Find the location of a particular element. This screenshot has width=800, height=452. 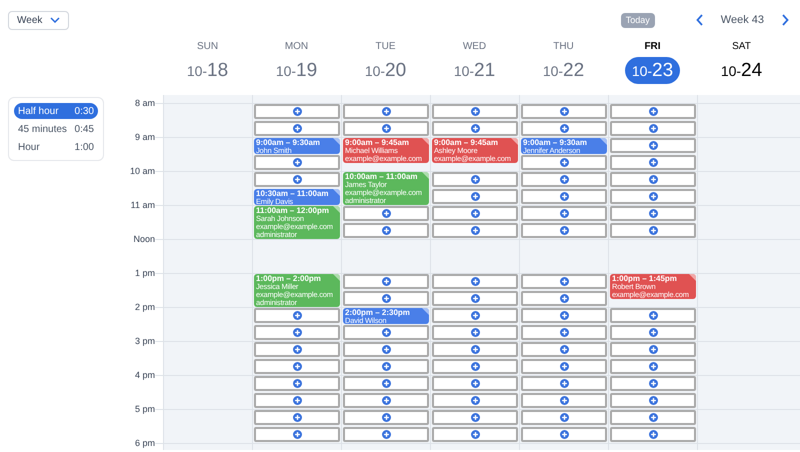

event-time: 2:00pm – 2:30pm is located at coordinates (378, 312).